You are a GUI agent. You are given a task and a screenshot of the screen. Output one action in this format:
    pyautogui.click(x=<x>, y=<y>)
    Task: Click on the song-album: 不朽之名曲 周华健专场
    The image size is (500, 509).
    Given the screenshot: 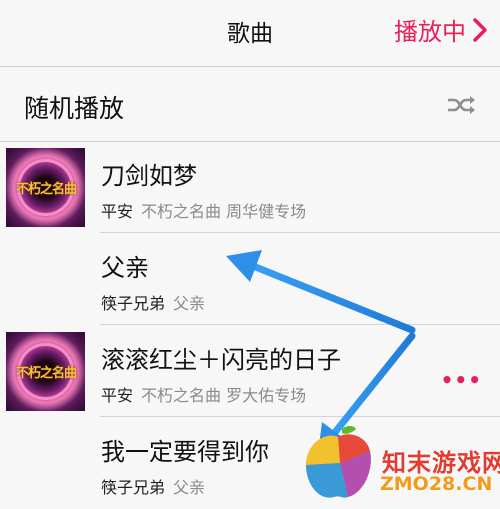 What is the action you would take?
    pyautogui.click(x=224, y=211)
    